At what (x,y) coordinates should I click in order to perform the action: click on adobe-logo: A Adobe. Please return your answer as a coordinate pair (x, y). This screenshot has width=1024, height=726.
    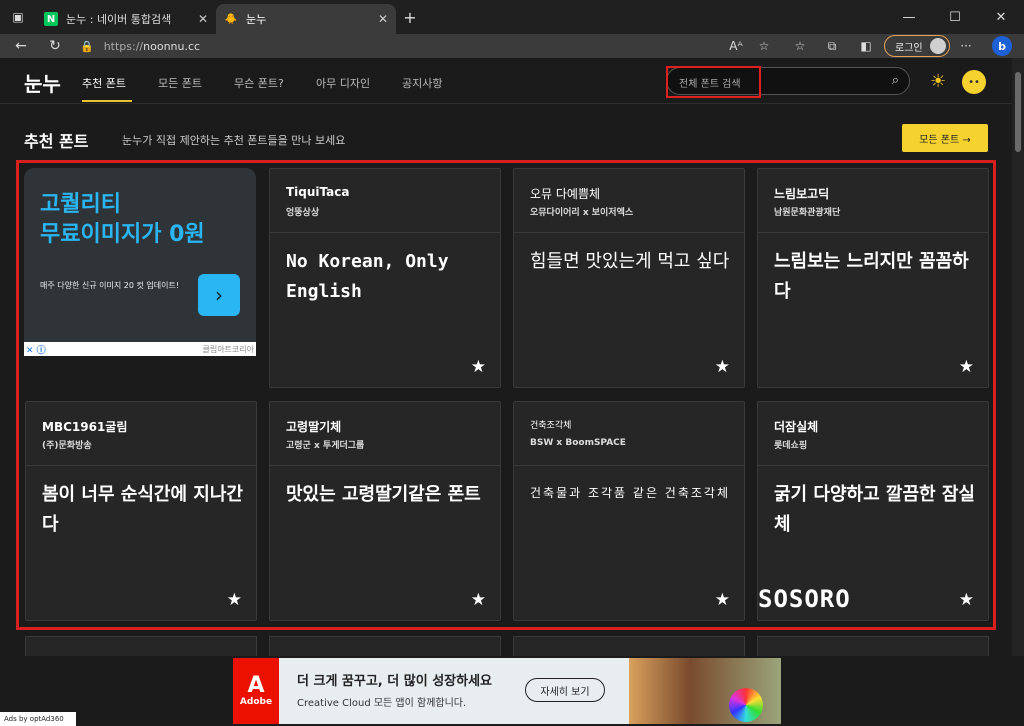
    Looking at the image, I should click on (256, 691).